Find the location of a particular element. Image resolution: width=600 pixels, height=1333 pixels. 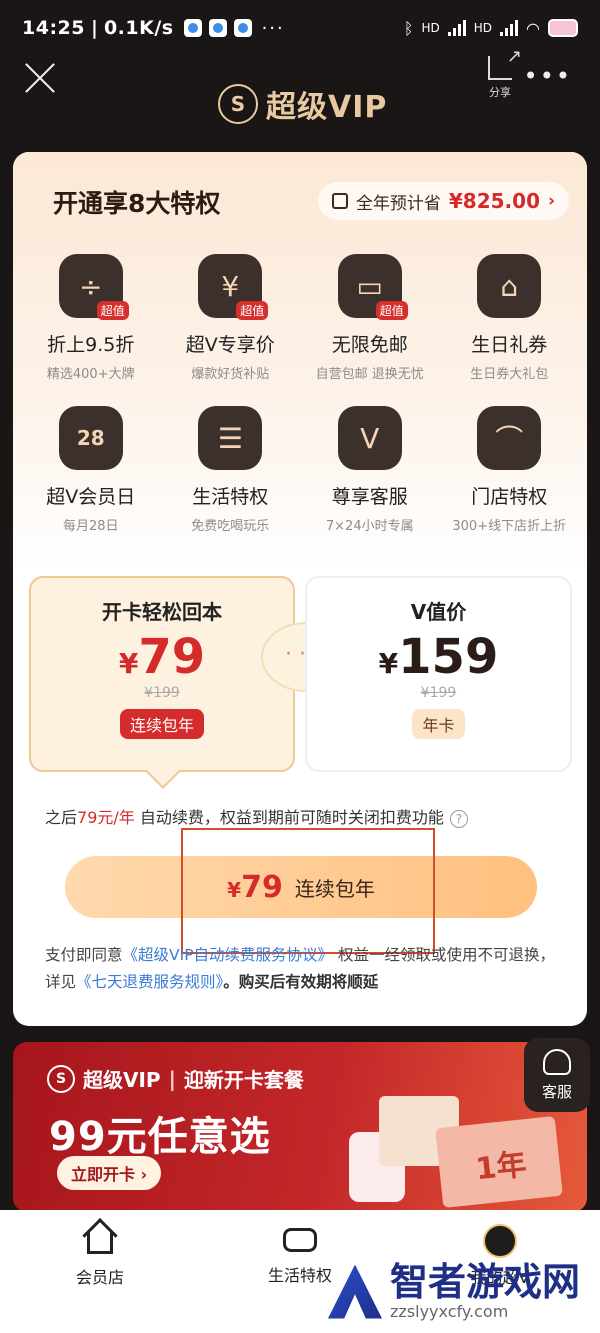

help-icon: ? is located at coordinates (458, 818).